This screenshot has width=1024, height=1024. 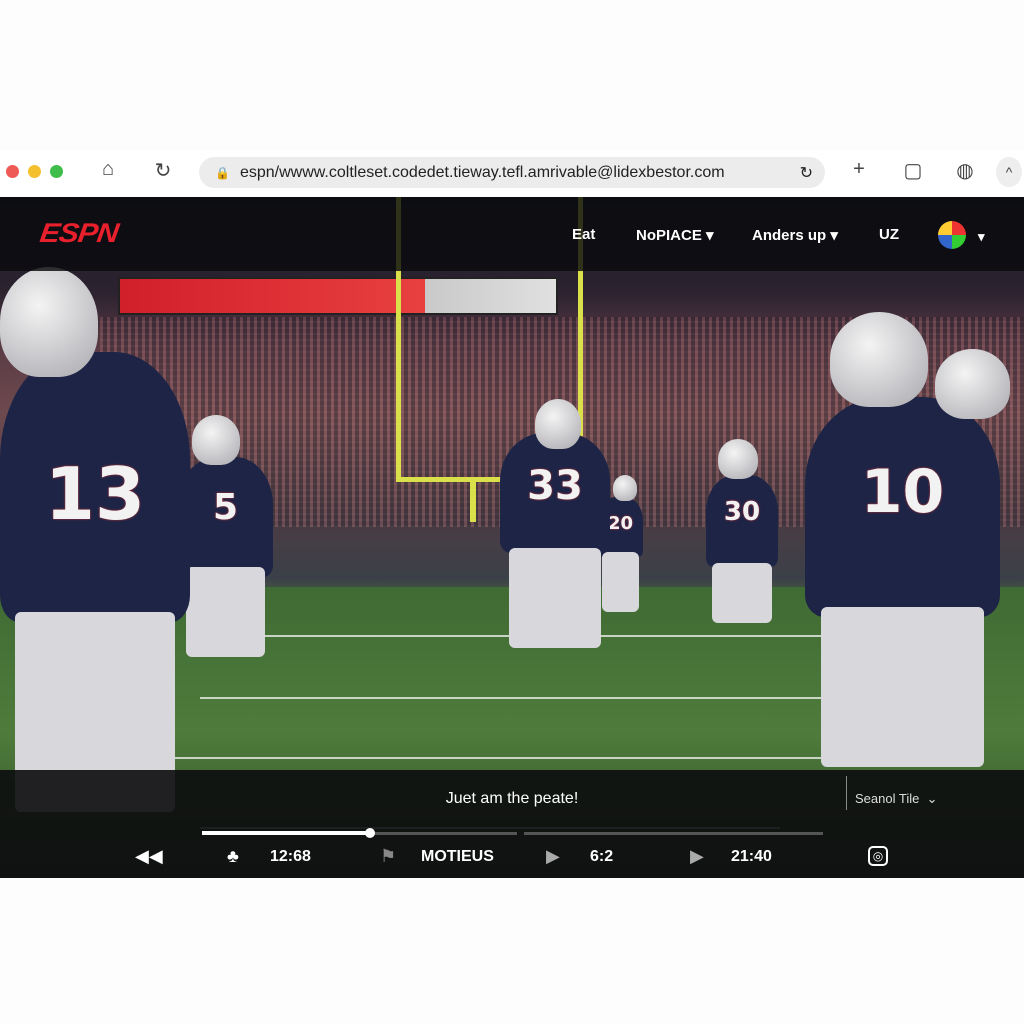 I want to click on nav-item-noplace: NoPIACE ▾, so click(x=675, y=235).